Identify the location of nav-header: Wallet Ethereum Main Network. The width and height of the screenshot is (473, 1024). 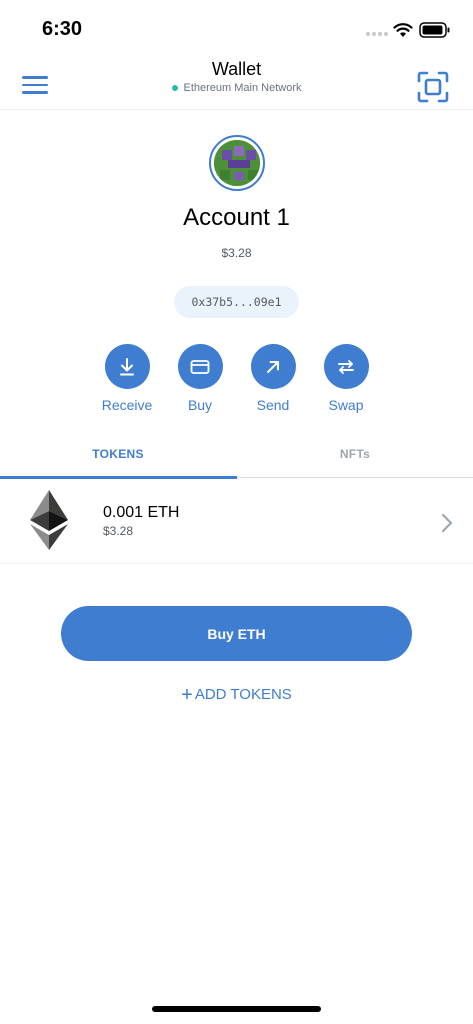
(236, 80).